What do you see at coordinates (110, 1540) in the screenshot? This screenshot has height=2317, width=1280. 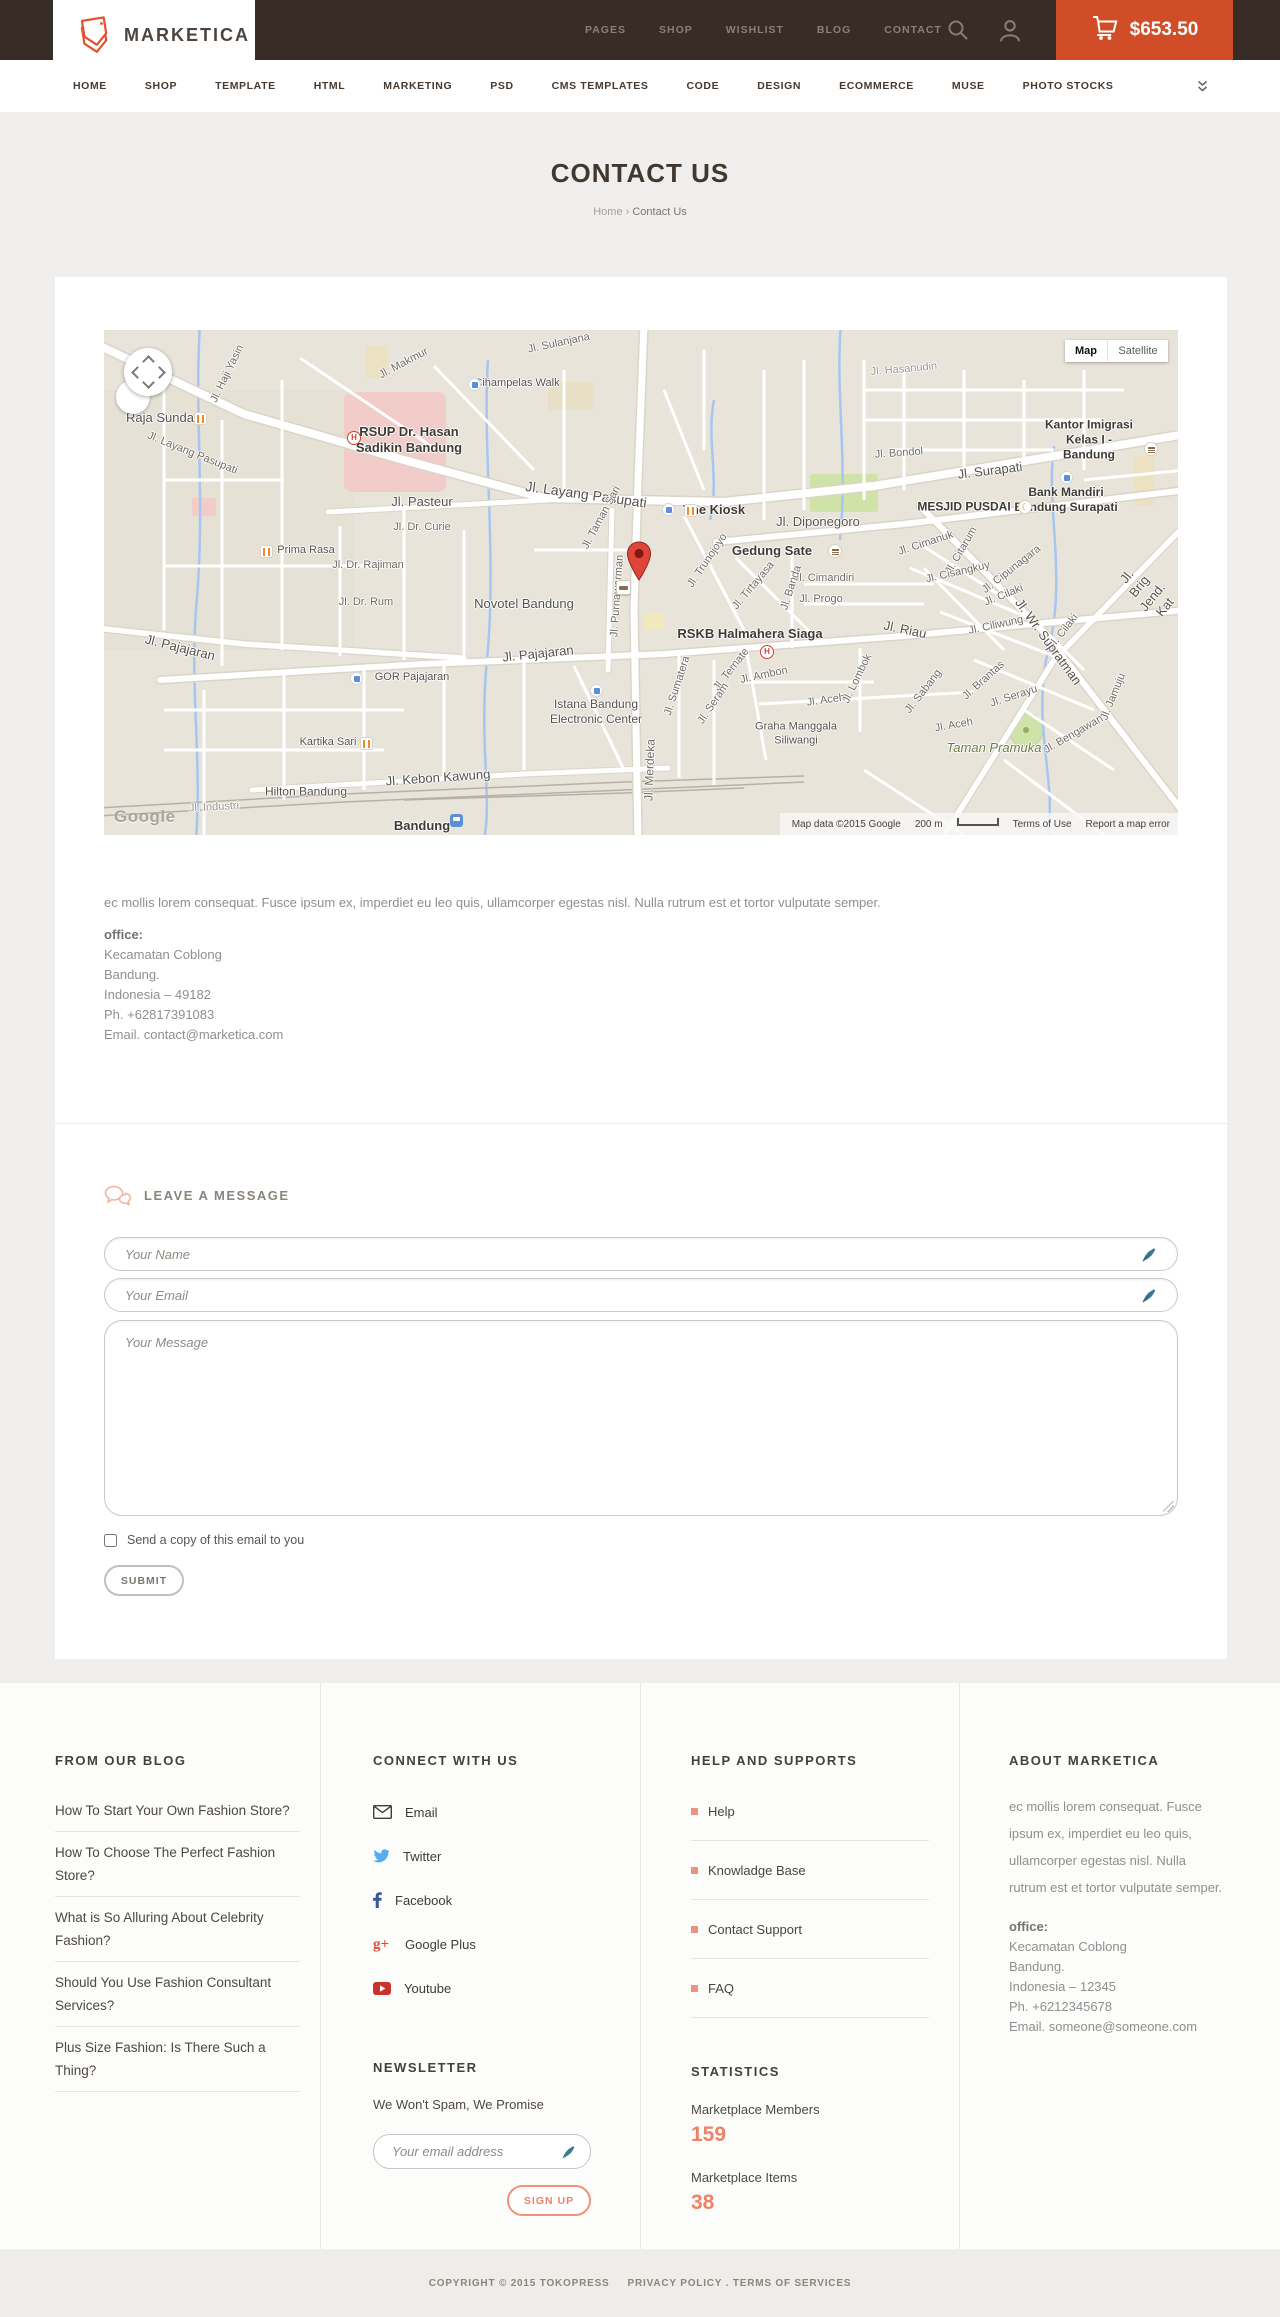 I see `send-copy-checkbox` at bounding box center [110, 1540].